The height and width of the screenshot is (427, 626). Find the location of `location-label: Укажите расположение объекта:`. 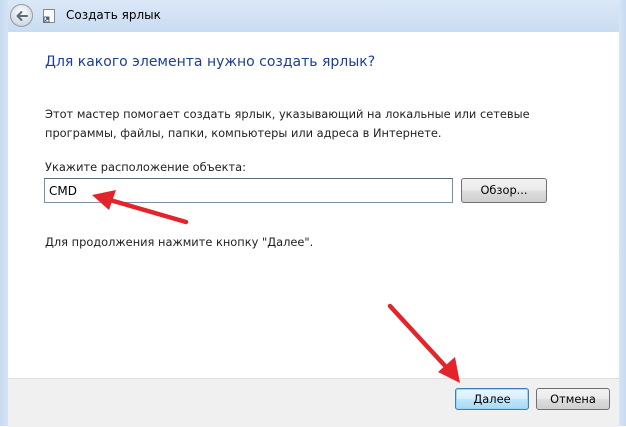

location-label: Укажите расположение объекта: is located at coordinates (145, 167).